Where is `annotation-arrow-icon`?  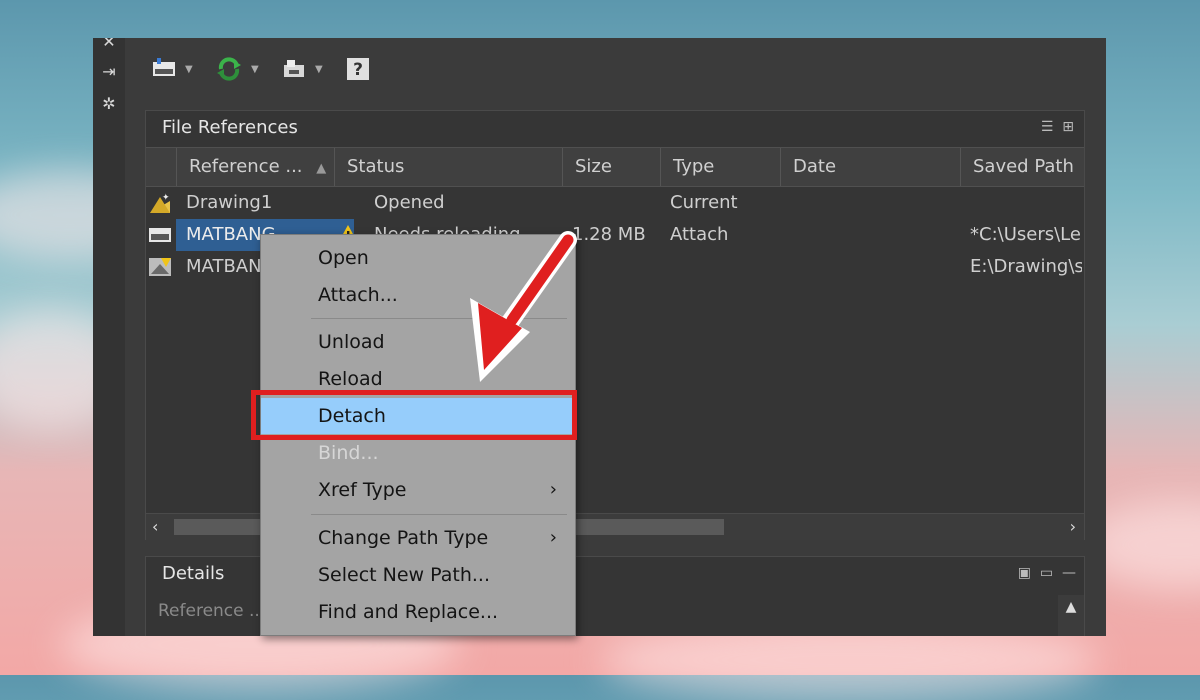 annotation-arrow-icon is located at coordinates (523, 306).